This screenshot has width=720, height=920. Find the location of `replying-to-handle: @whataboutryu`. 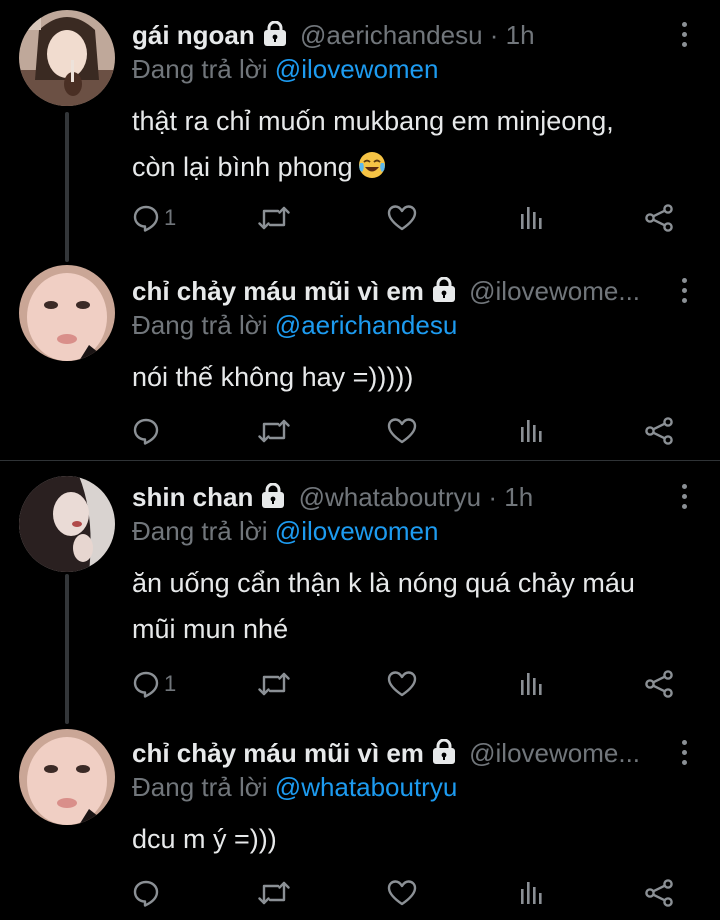

replying-to-handle: @whataboutryu is located at coordinates (366, 787).